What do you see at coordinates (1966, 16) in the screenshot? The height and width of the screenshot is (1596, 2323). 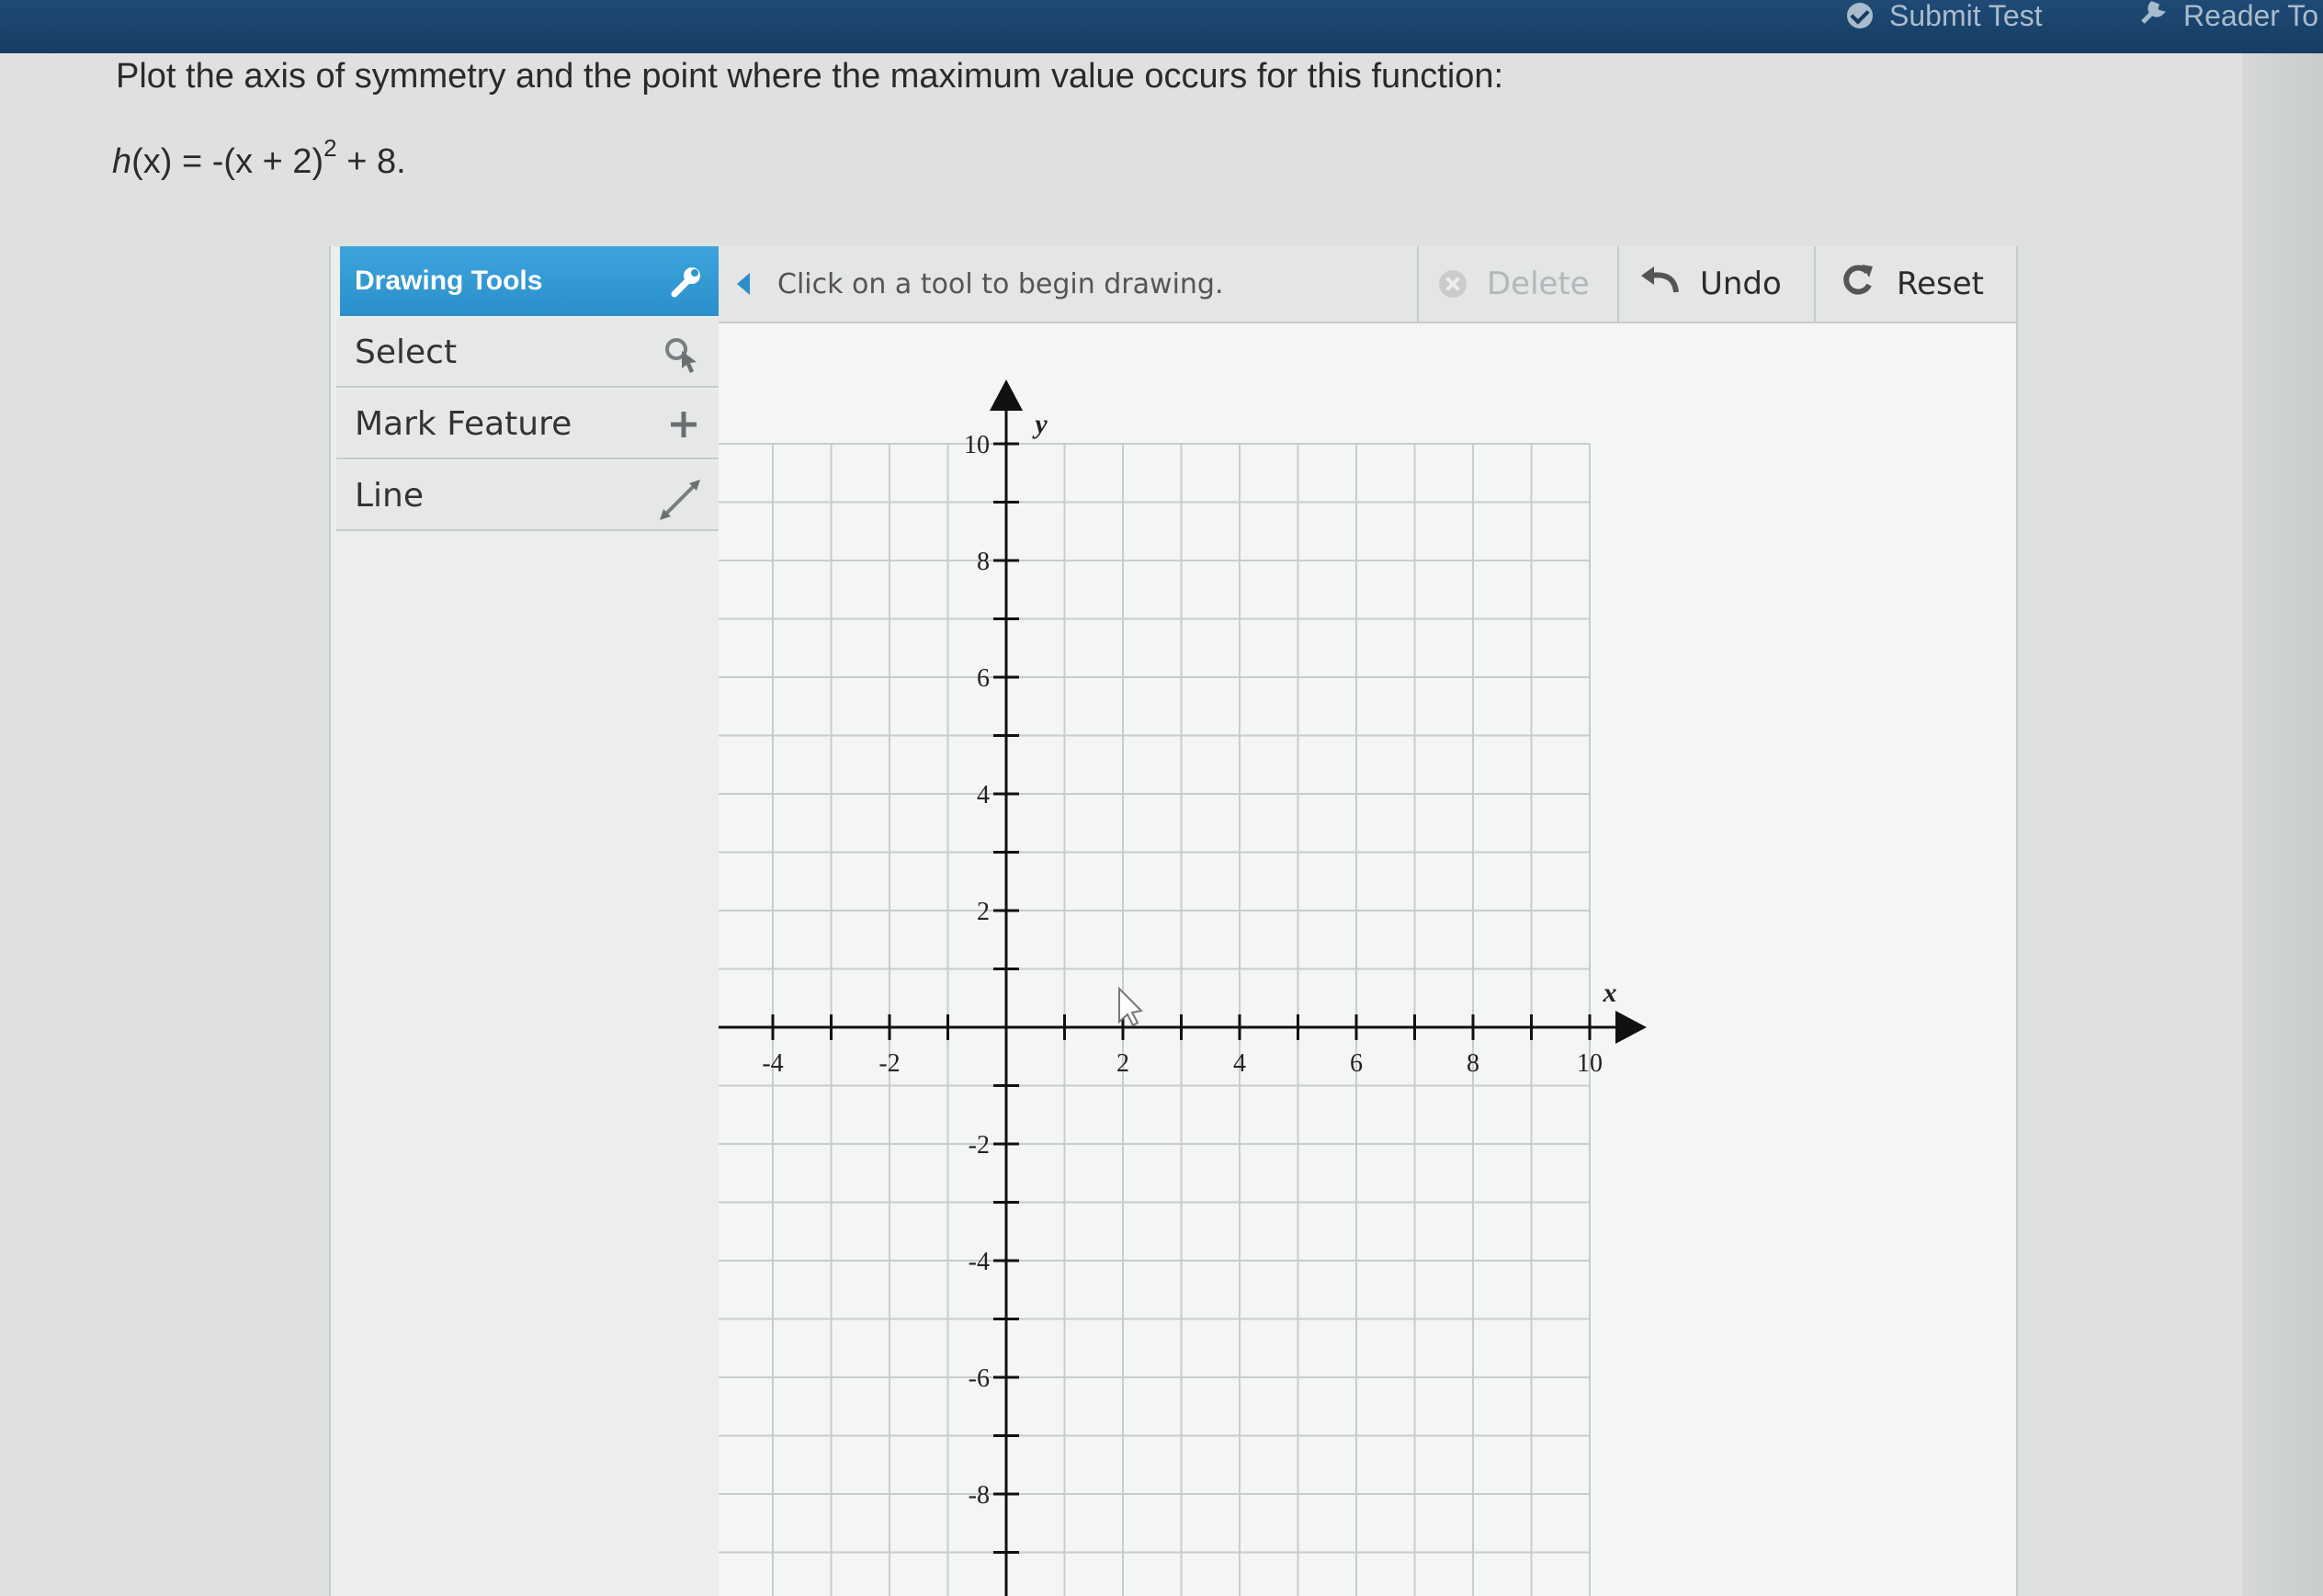 I see `submit-test-label: Submit Test` at bounding box center [1966, 16].